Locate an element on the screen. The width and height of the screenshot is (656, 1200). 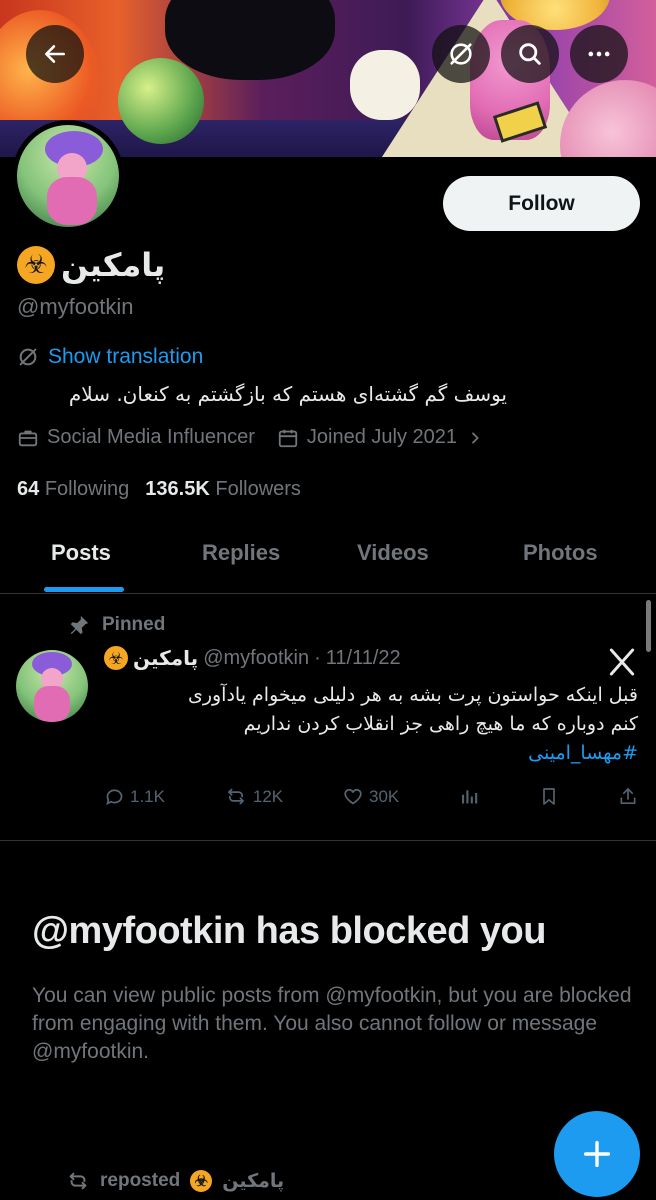
share-button is located at coordinates (628, 796).